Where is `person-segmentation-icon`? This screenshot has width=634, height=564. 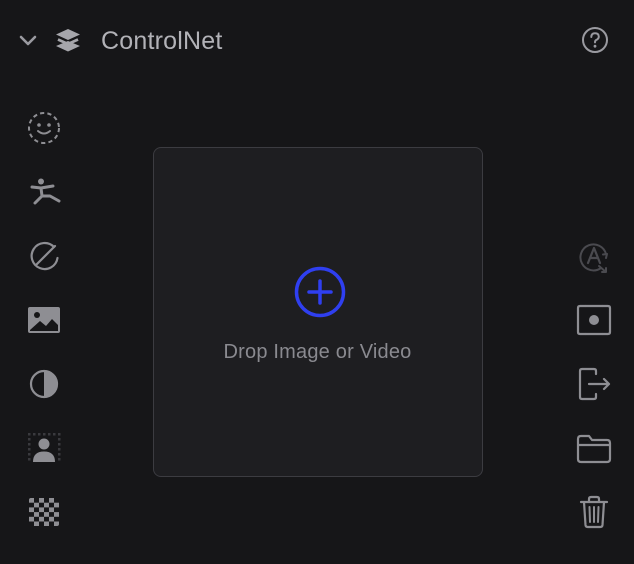 person-segmentation-icon is located at coordinates (44, 448).